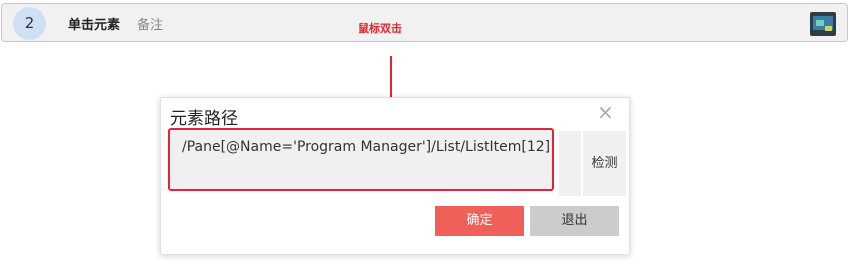 This screenshot has width=851, height=271. Describe the element at coordinates (479, 221) in the screenshot. I see `ok-button: 确定` at that location.